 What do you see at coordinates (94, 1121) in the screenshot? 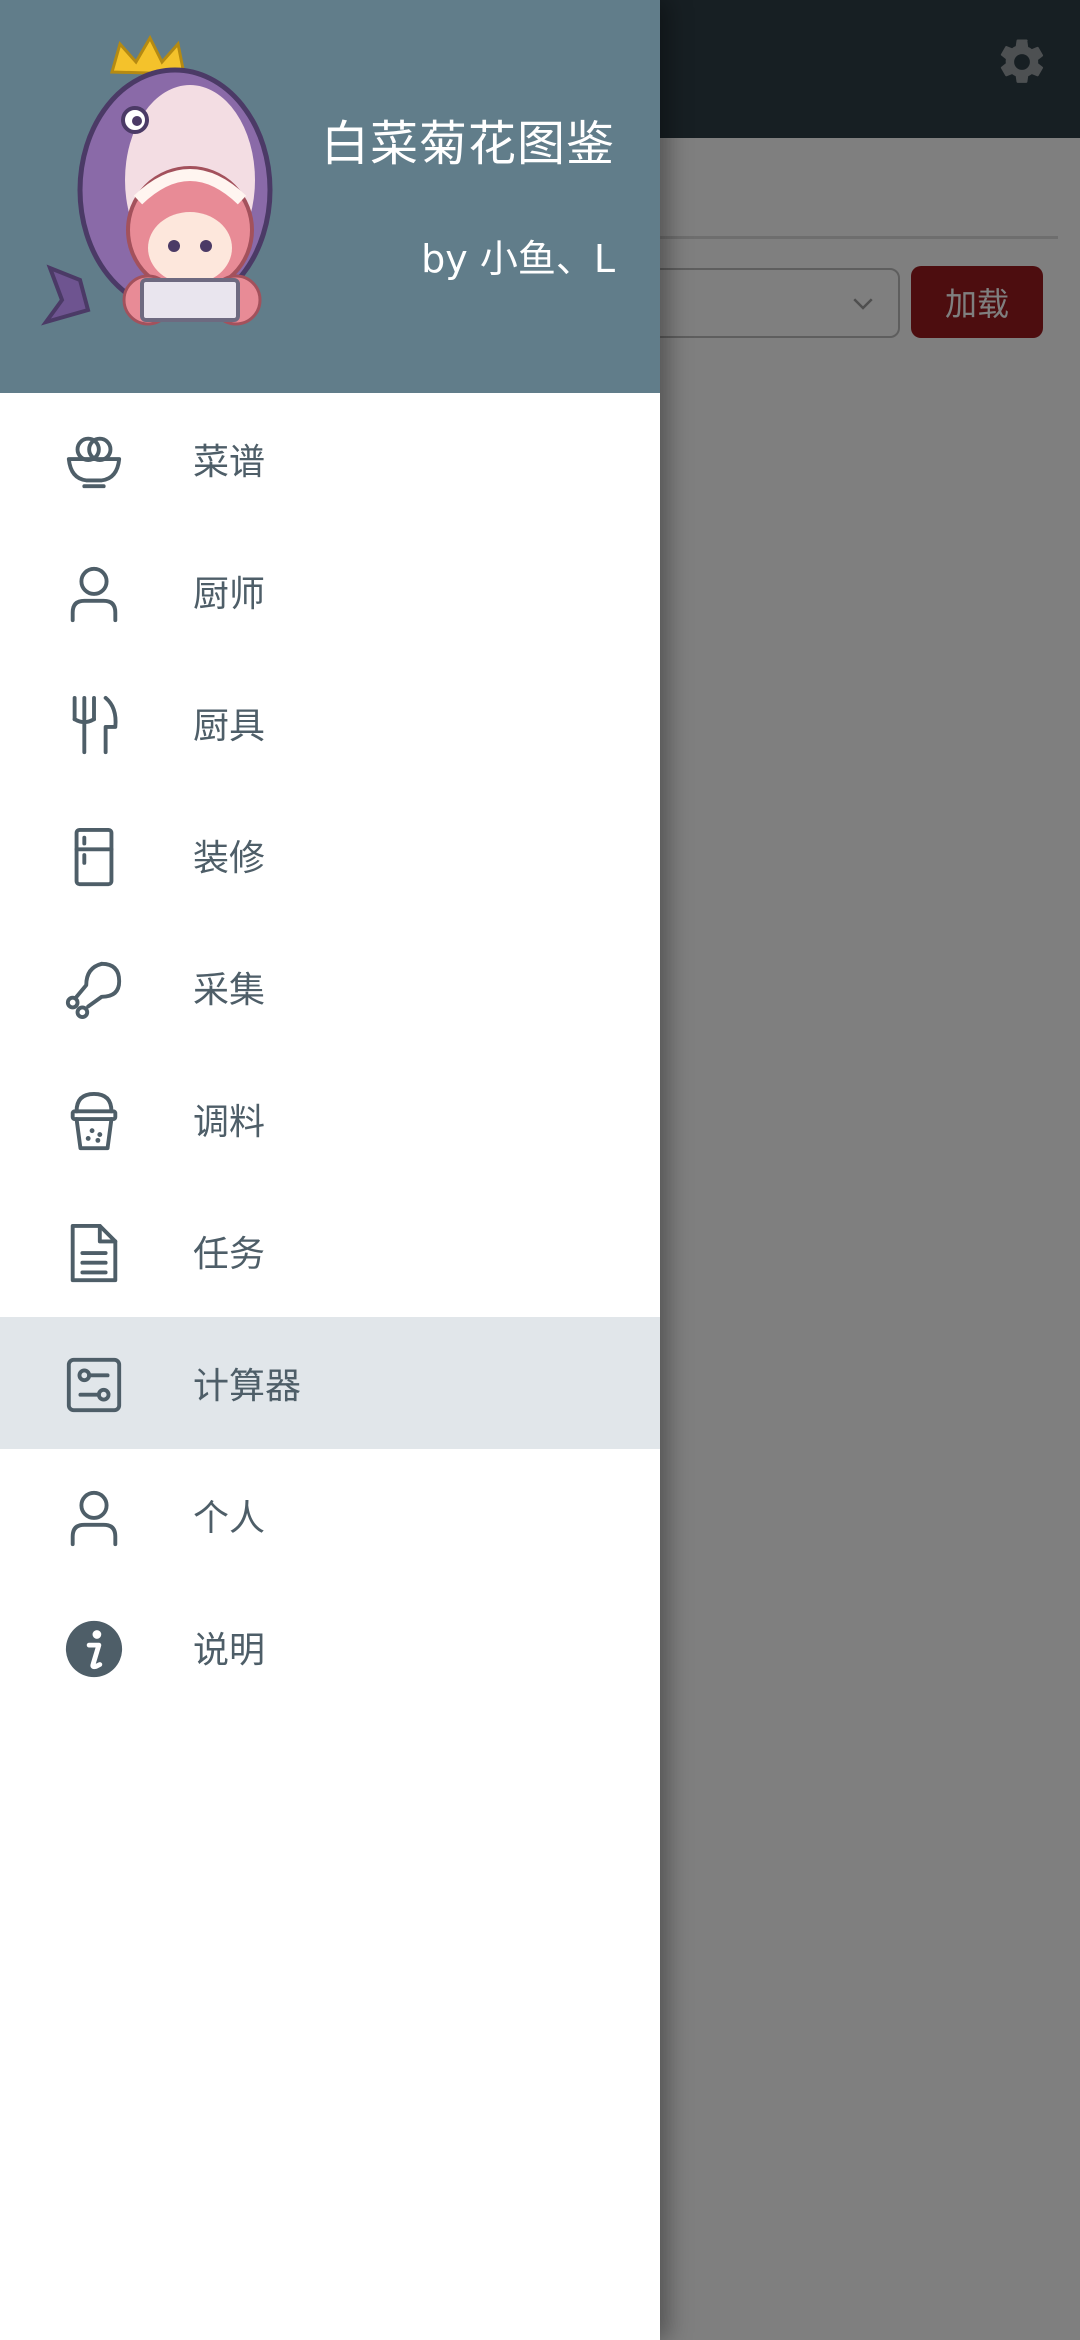
I see `seasoning-cup-icon` at bounding box center [94, 1121].